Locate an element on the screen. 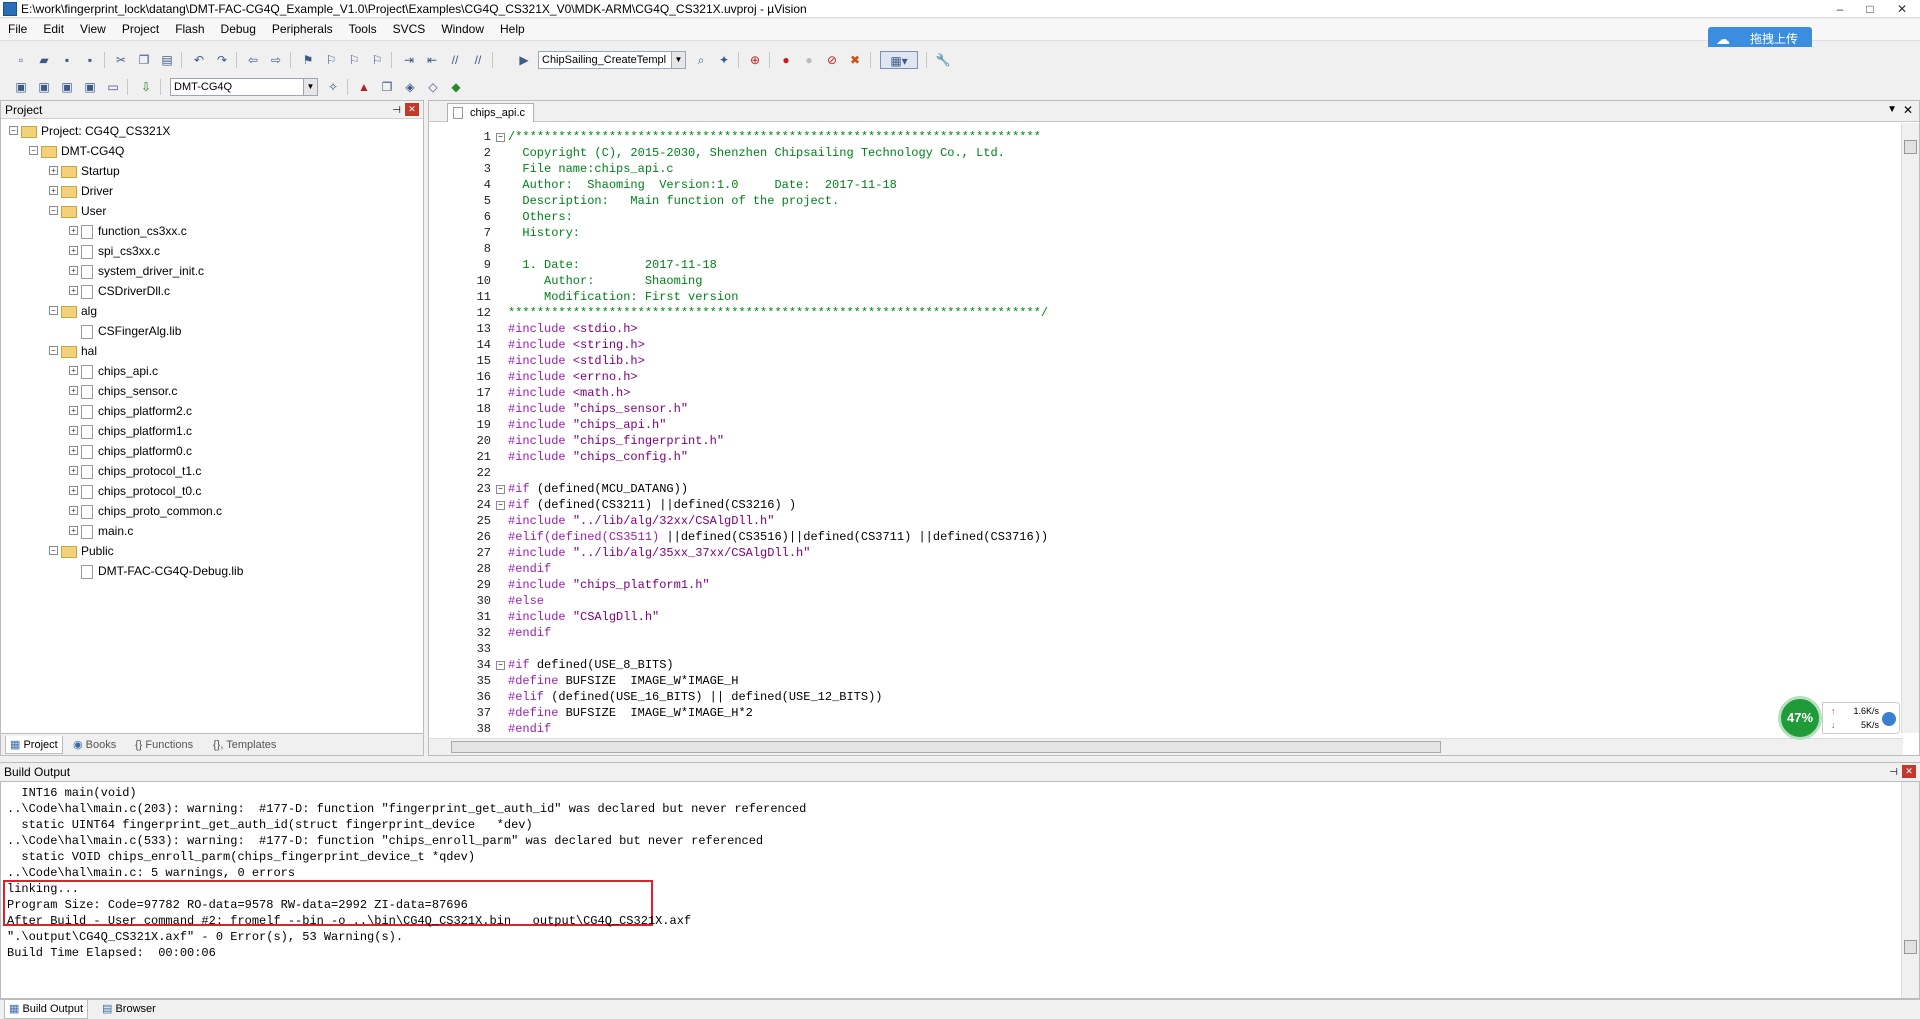 The image size is (1920, 1019). window-layout-icon: ▦▾ is located at coordinates (899, 60).